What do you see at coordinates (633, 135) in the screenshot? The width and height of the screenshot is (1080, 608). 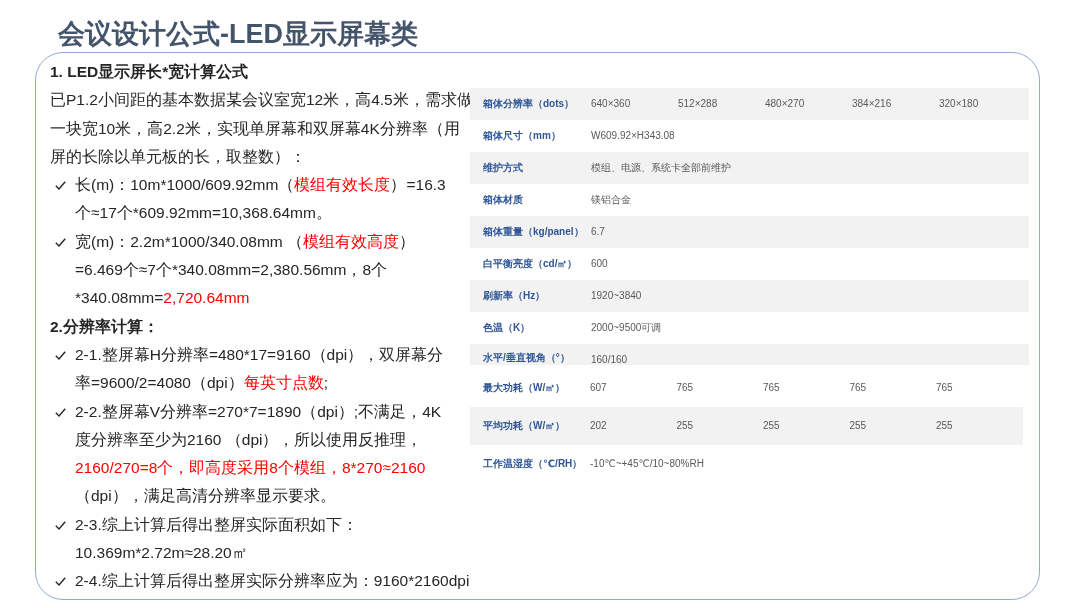 I see `table-cell: W609.92×H343.08` at bounding box center [633, 135].